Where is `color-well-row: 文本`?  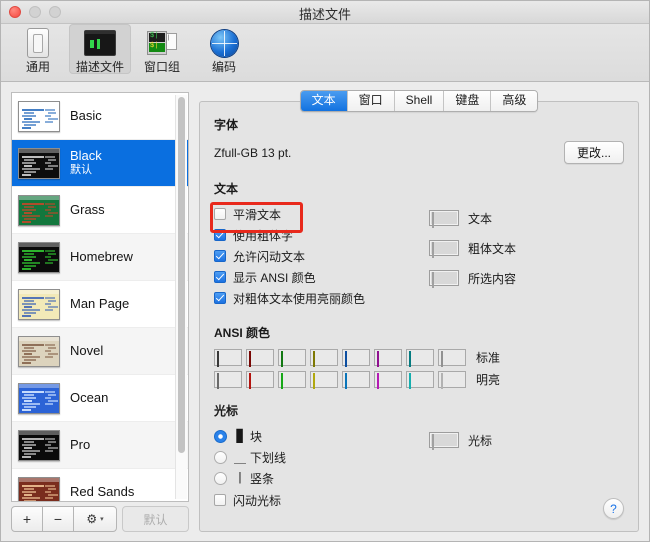 color-well-row: 文本 is located at coordinates (526, 218).